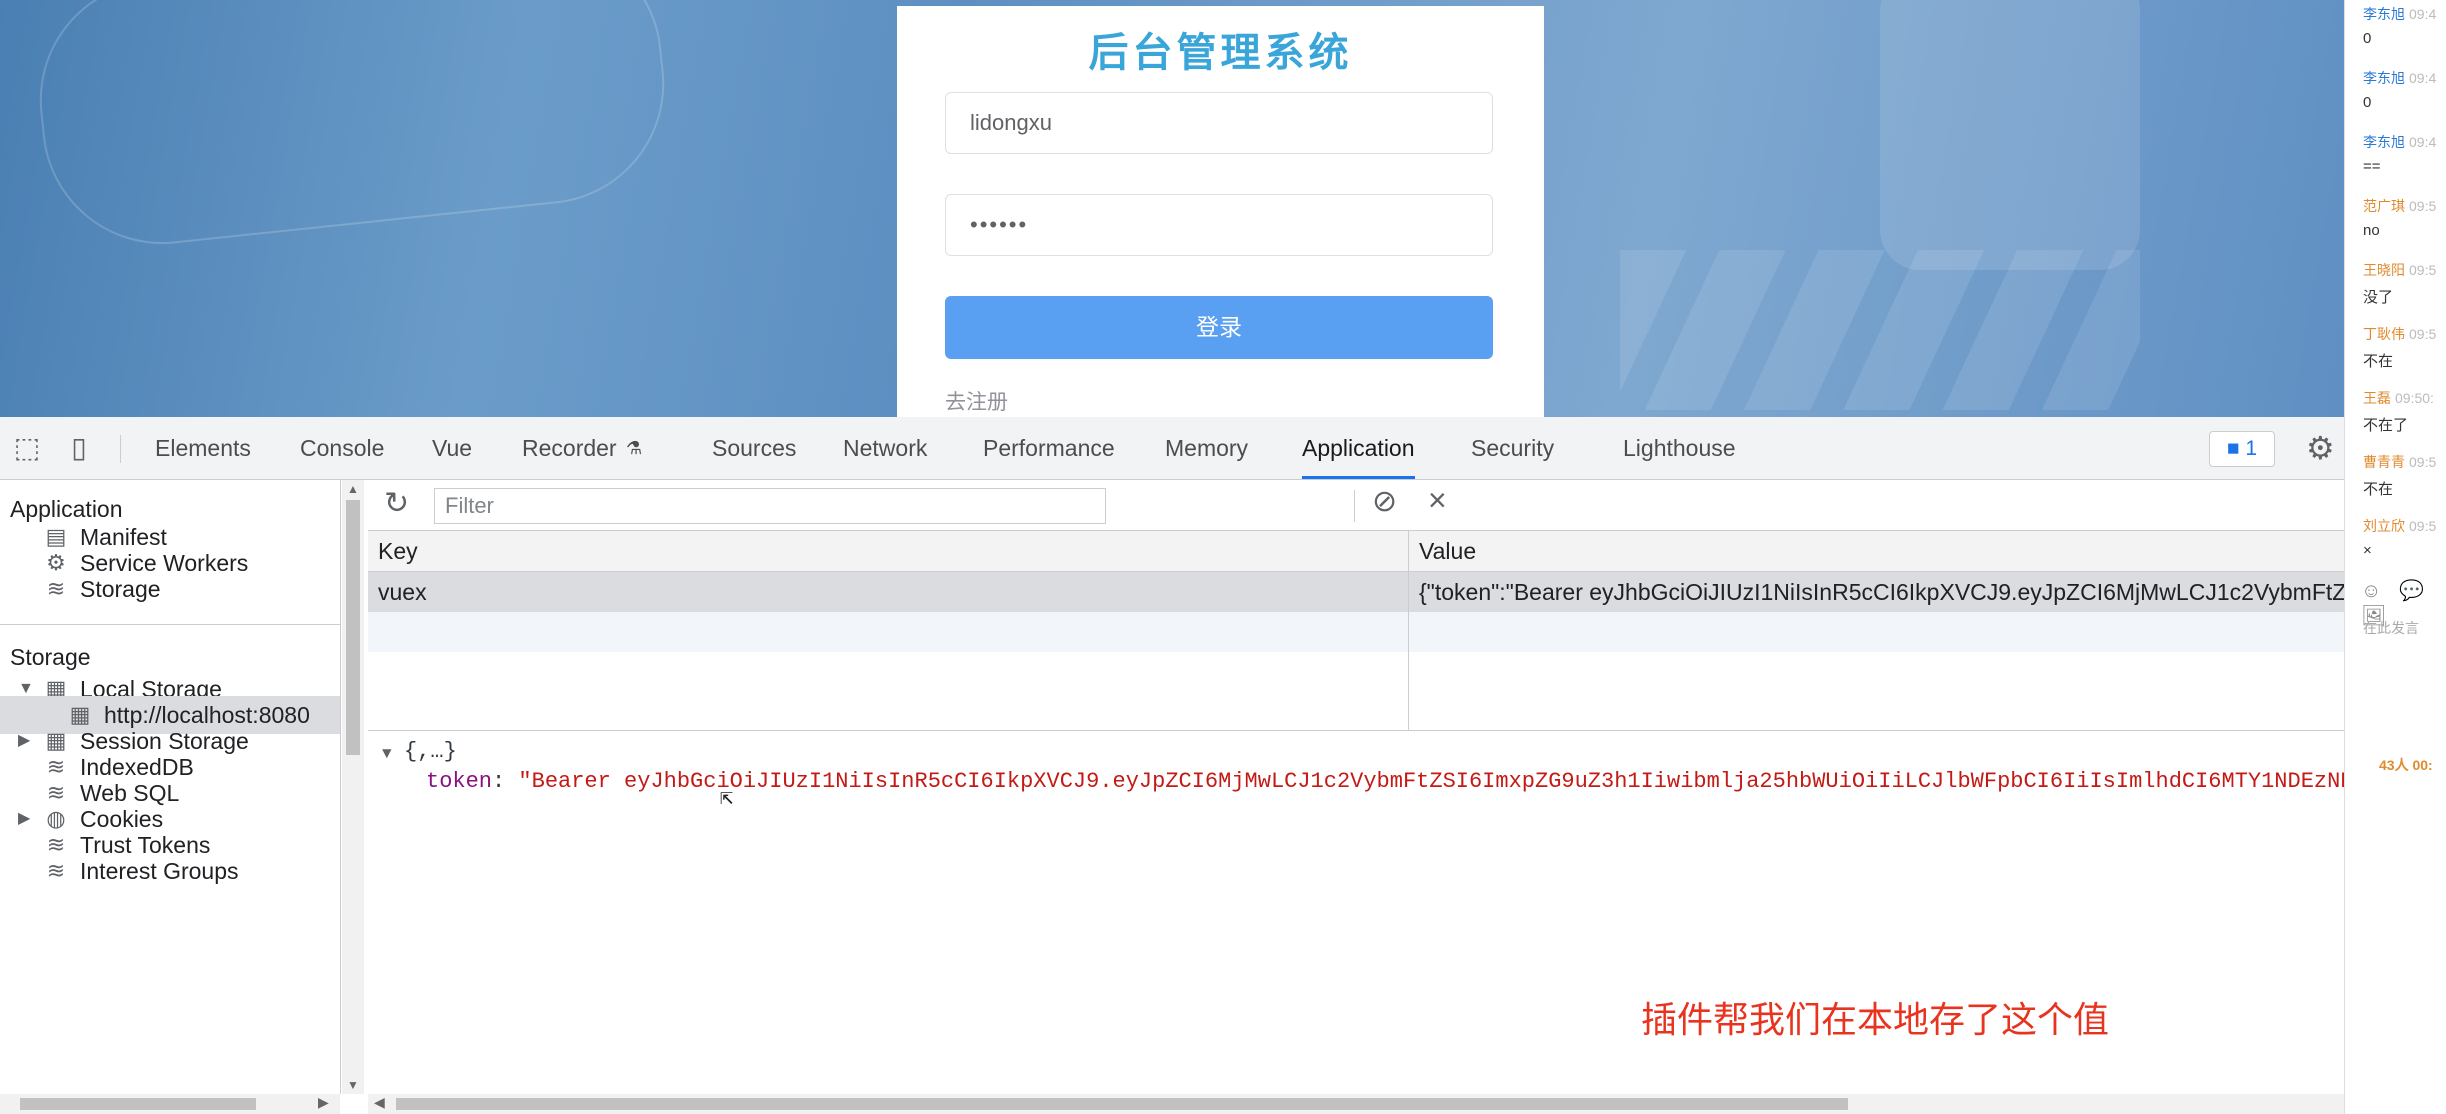 This screenshot has width=2446, height=1114. What do you see at coordinates (27, 448) in the screenshot?
I see `inspect-element-icon: ⬚` at bounding box center [27, 448].